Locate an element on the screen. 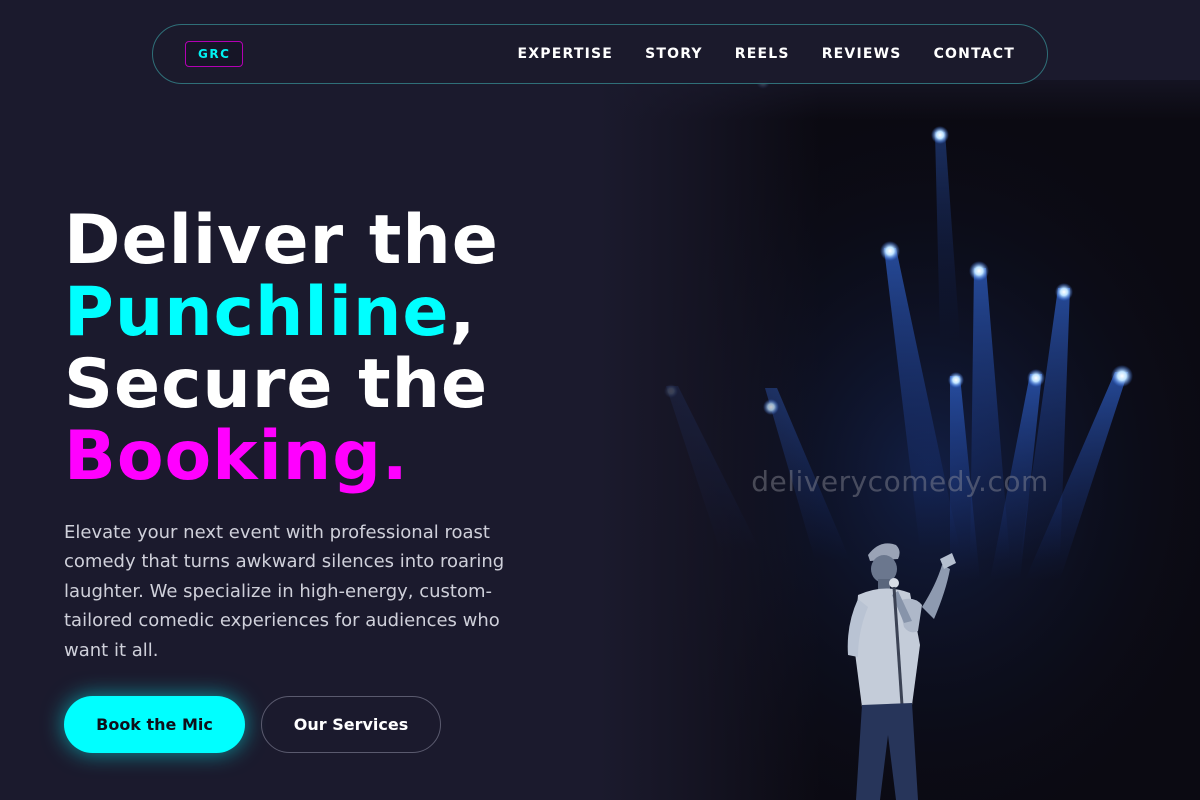 This screenshot has width=1200, height=800. nav-item-expertise: EXPERTISE is located at coordinates (566, 54).